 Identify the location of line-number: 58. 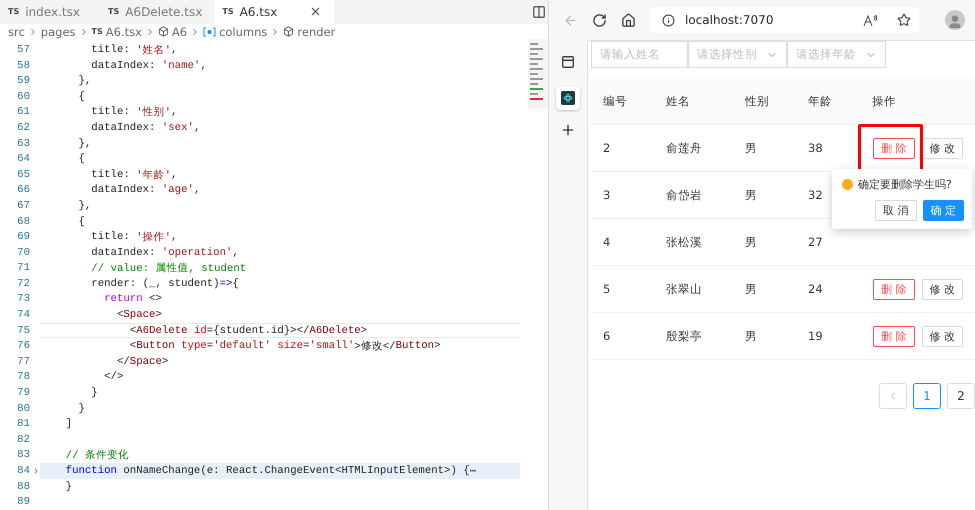
(23, 66).